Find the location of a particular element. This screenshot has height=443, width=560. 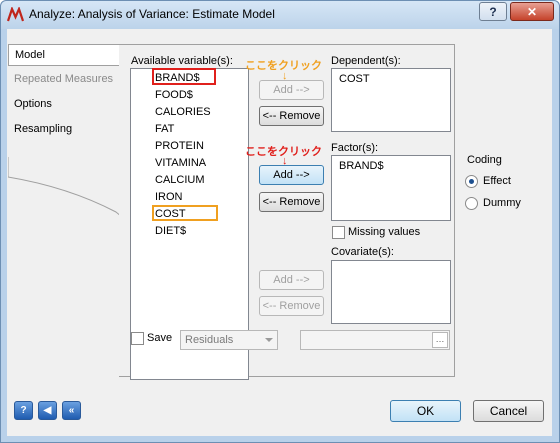

cost-highlight-box is located at coordinates (185, 213).